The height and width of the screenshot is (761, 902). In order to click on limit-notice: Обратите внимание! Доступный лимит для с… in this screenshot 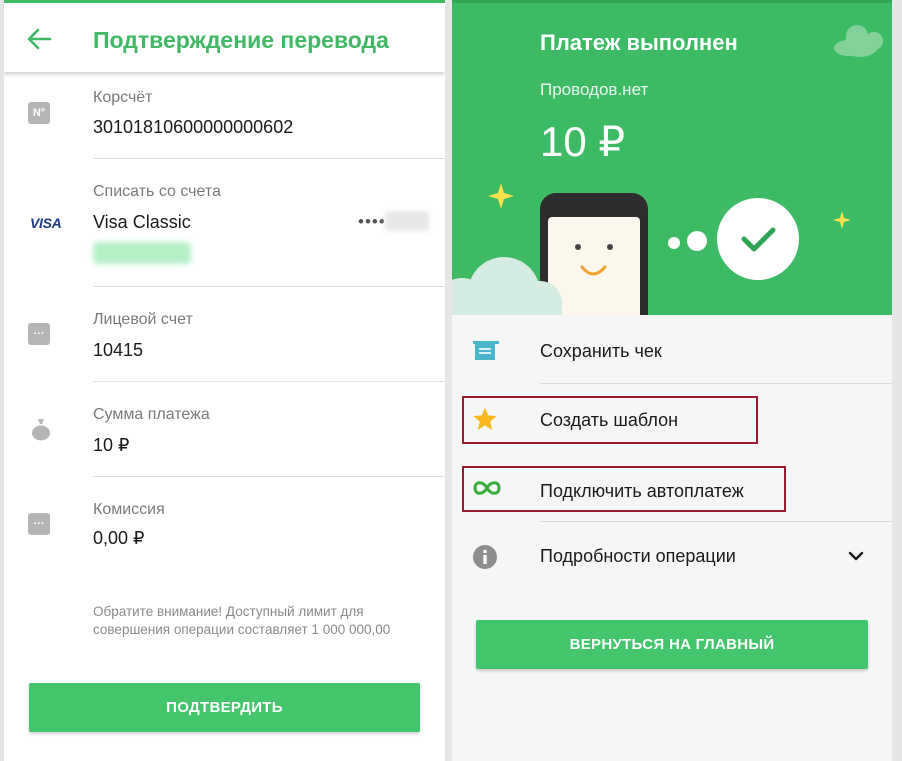, I will do `click(242, 620)`.